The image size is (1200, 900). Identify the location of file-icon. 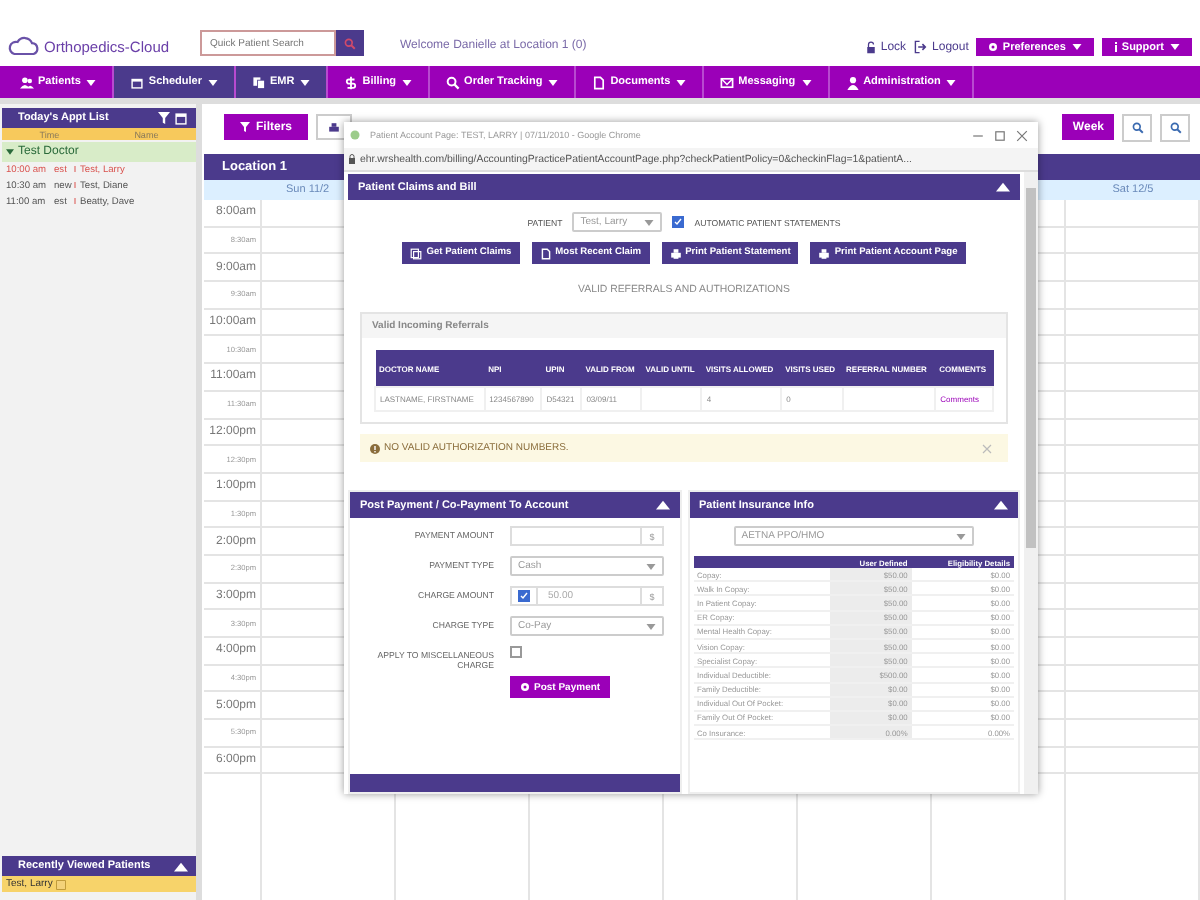
(599, 82).